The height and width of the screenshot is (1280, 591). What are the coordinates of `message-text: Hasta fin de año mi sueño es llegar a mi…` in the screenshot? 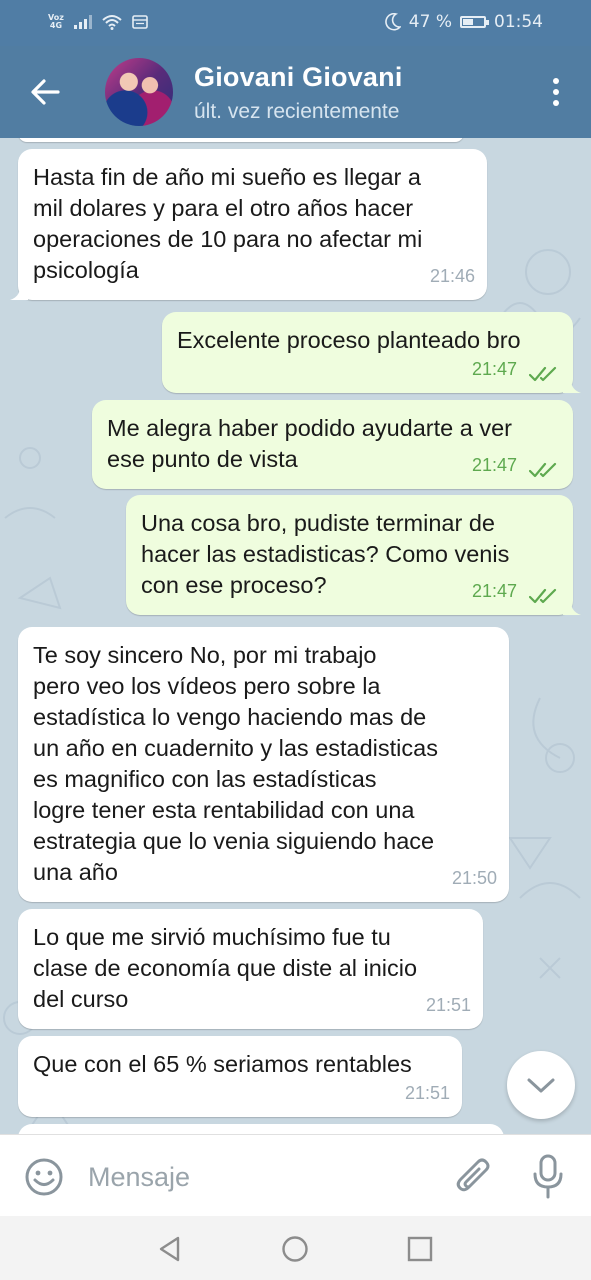 It's located at (228, 223).